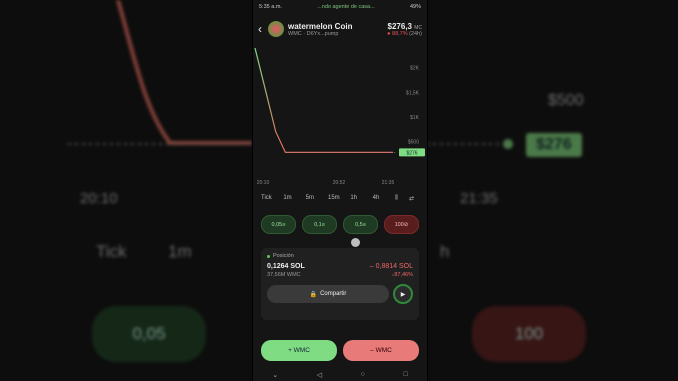 The height and width of the screenshot is (381, 678). I want to click on position-title: Posición, so click(283, 256).